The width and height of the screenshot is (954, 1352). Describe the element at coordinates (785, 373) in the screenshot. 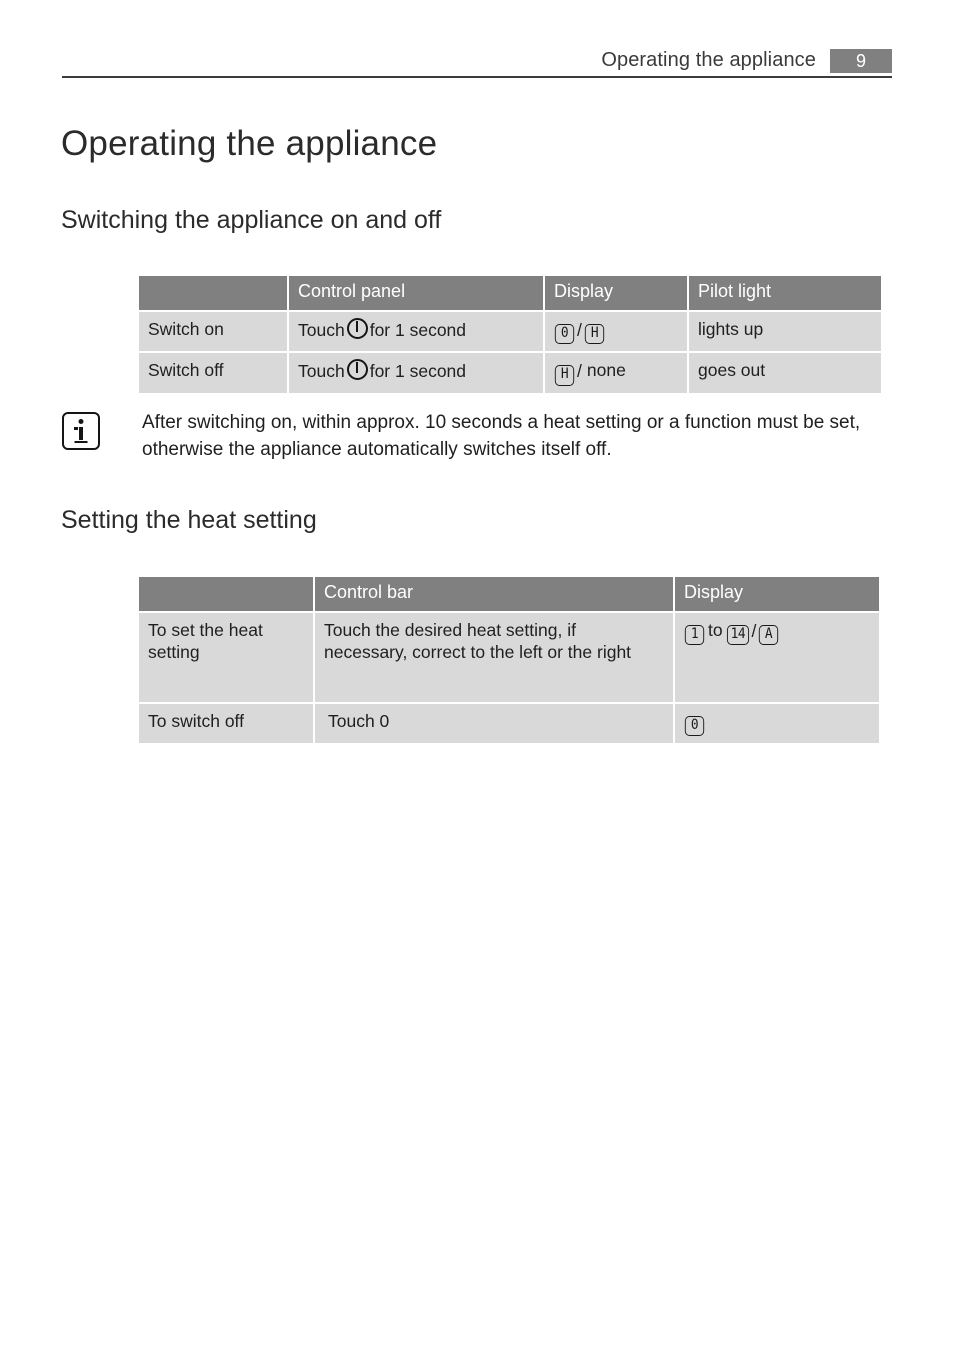

I see `cell-pilot-light: goes out` at that location.